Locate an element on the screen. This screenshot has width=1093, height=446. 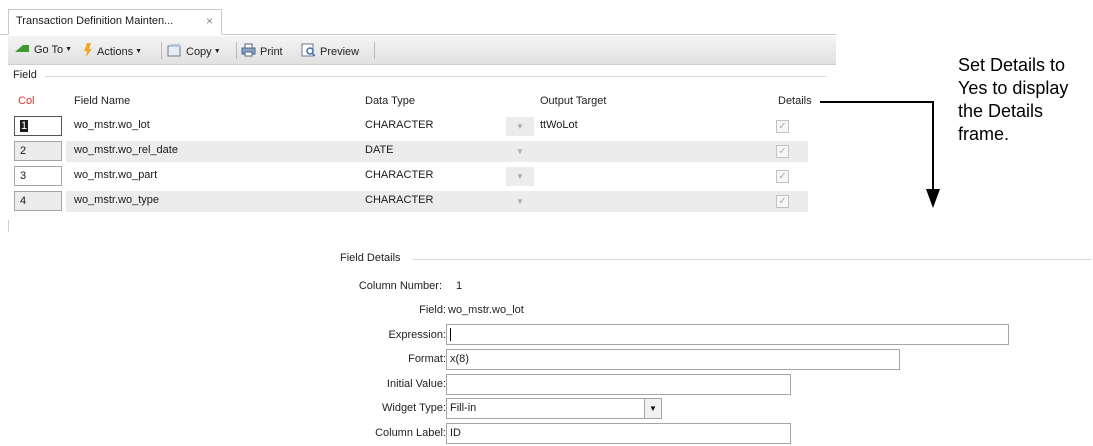
print-button: Print is located at coordinates (262, 51).